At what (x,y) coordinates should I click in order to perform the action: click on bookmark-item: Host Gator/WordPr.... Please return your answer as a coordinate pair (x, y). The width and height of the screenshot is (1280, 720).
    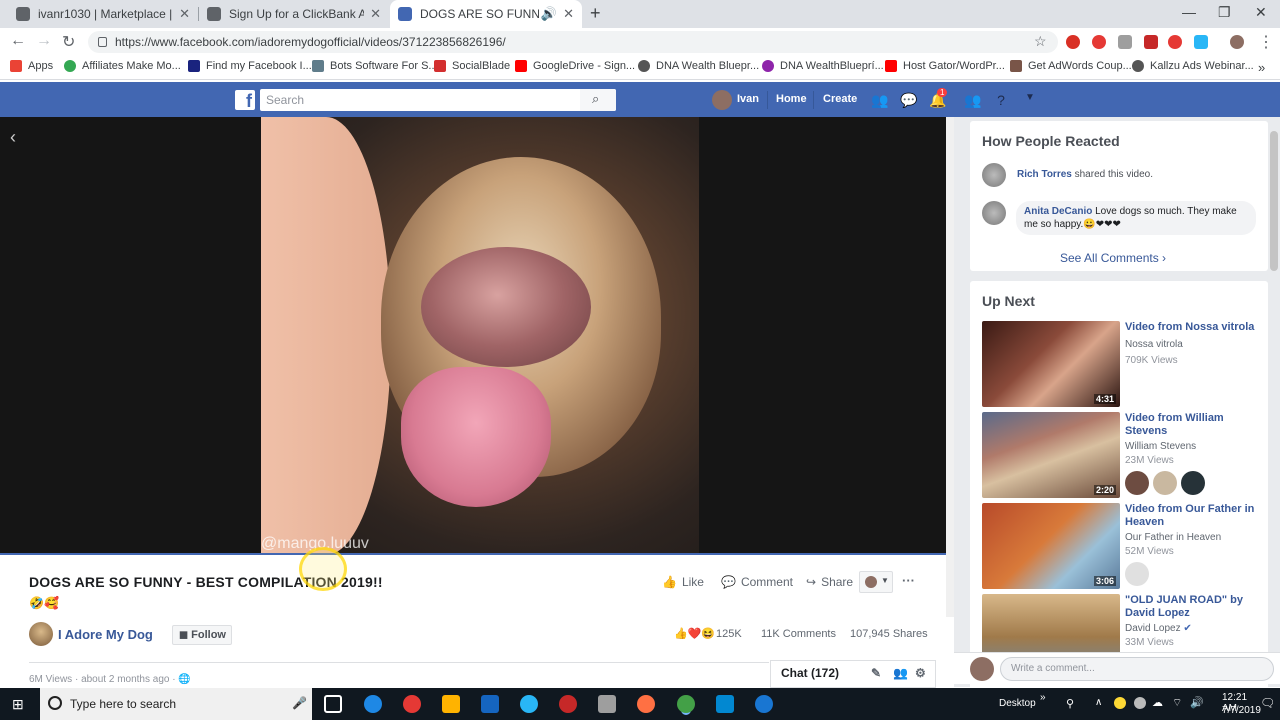
    Looking at the image, I should click on (945, 66).